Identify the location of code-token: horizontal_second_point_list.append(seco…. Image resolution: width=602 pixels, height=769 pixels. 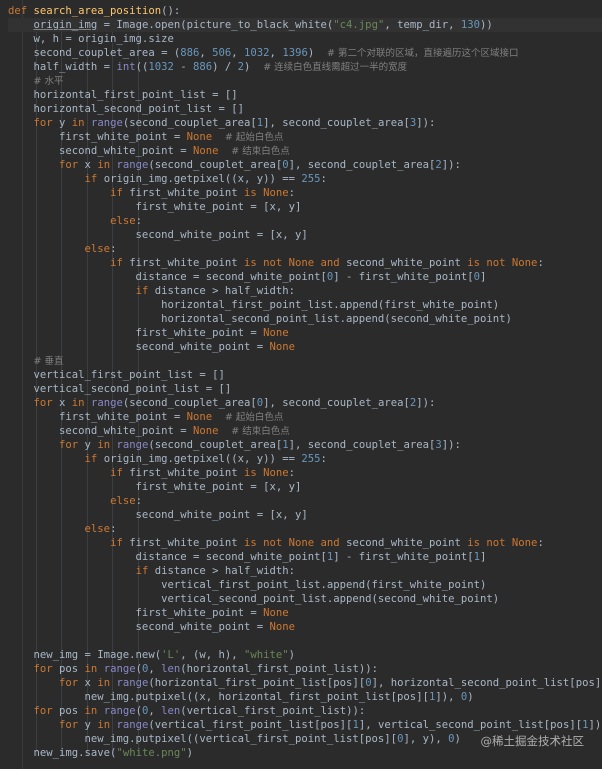
(260, 319).